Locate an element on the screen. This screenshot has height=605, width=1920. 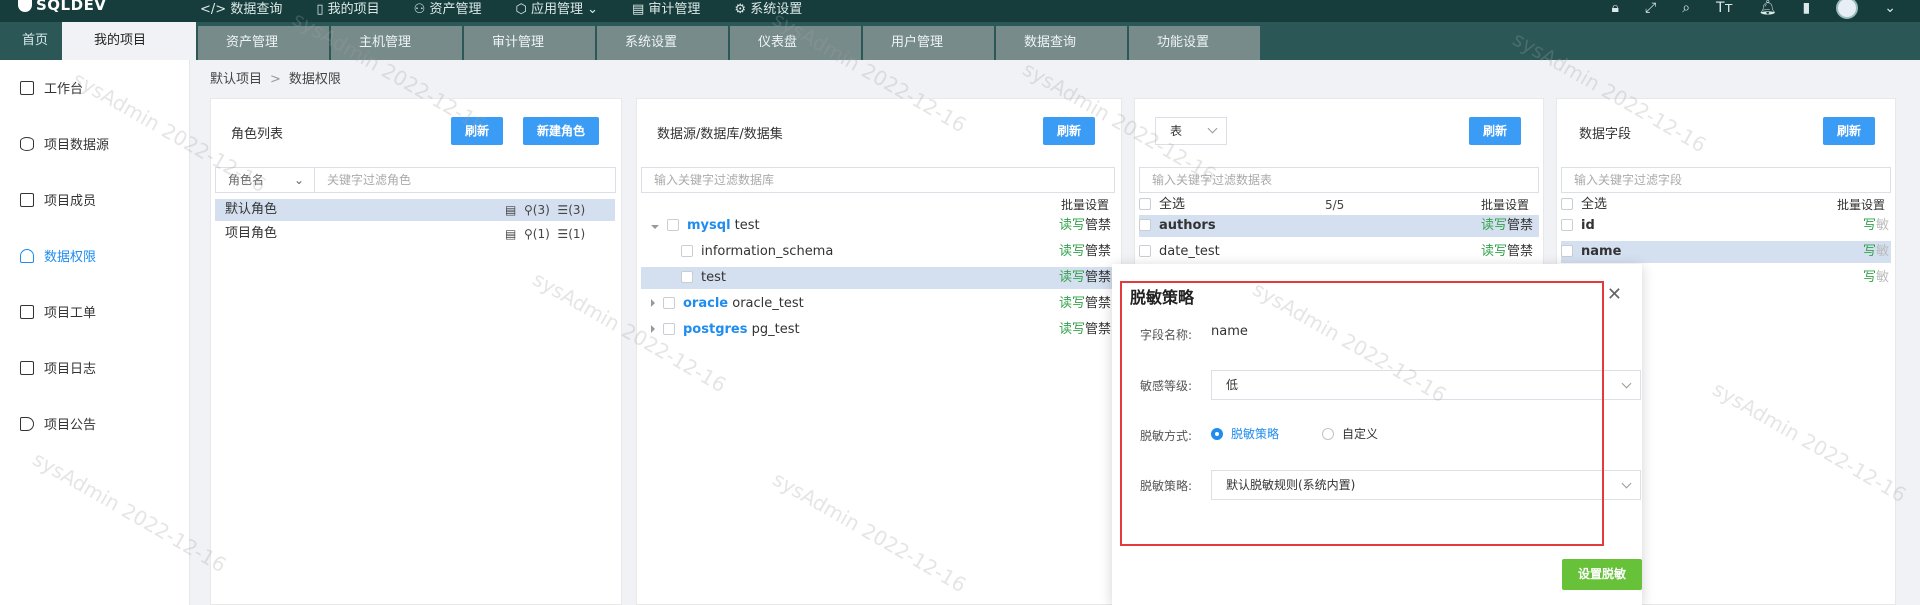
caret-right-icon is located at coordinates (653, 329).